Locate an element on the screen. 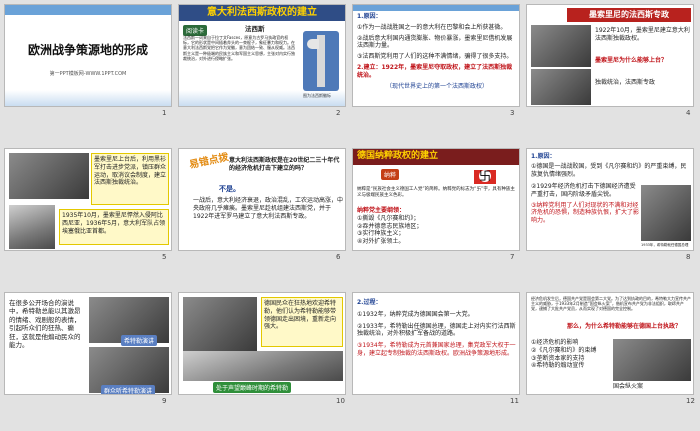 This screenshot has height=431, width=700. slide-4-text-3: 独裁统治，法西斯专政 is located at coordinates (625, 82).